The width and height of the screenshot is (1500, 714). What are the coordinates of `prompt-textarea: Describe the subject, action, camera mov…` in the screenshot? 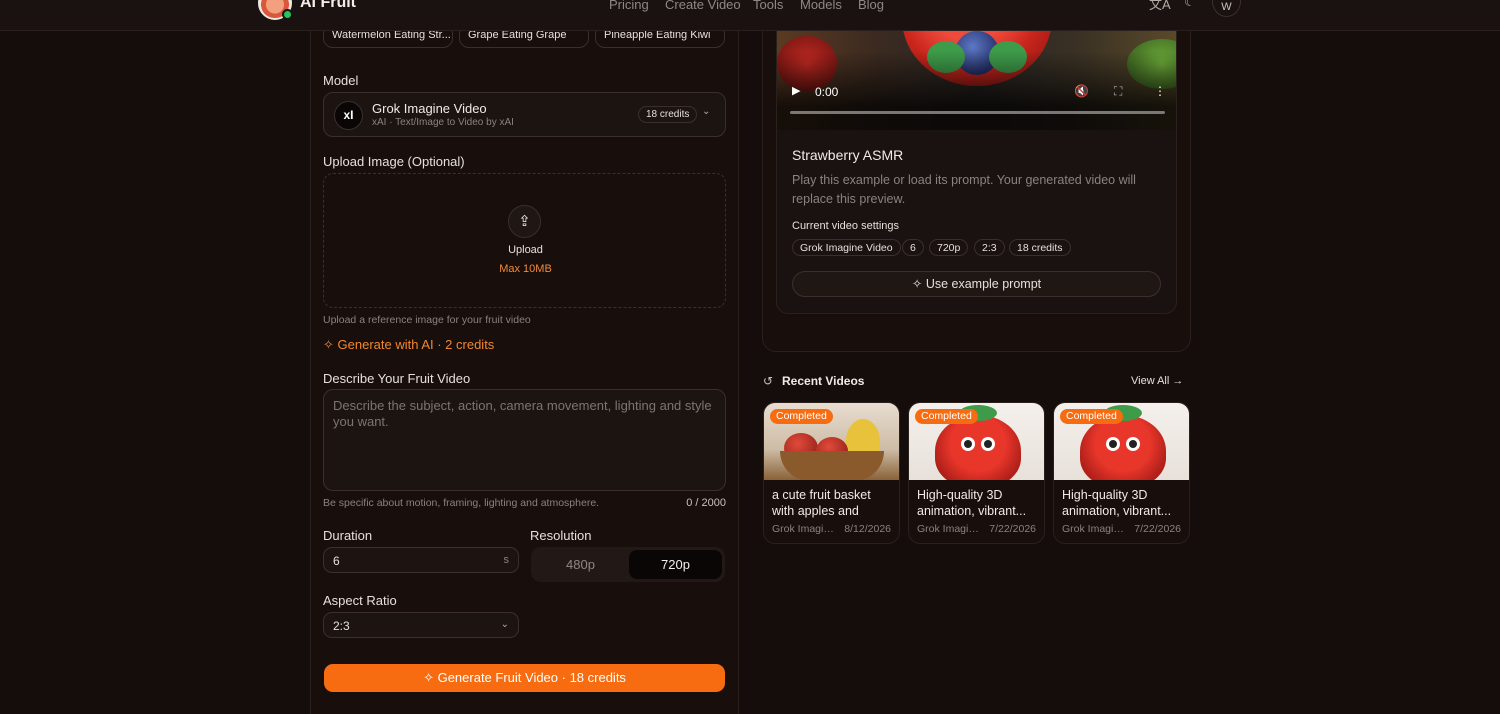 It's located at (524, 440).